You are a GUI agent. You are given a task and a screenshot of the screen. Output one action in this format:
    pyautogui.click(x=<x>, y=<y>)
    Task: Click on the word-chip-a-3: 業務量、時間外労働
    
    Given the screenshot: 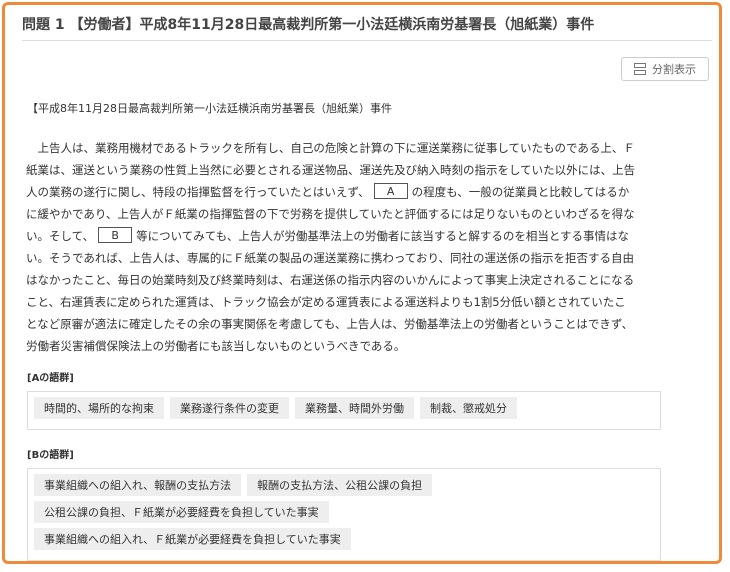 What is the action you would take?
    pyautogui.click(x=354, y=408)
    